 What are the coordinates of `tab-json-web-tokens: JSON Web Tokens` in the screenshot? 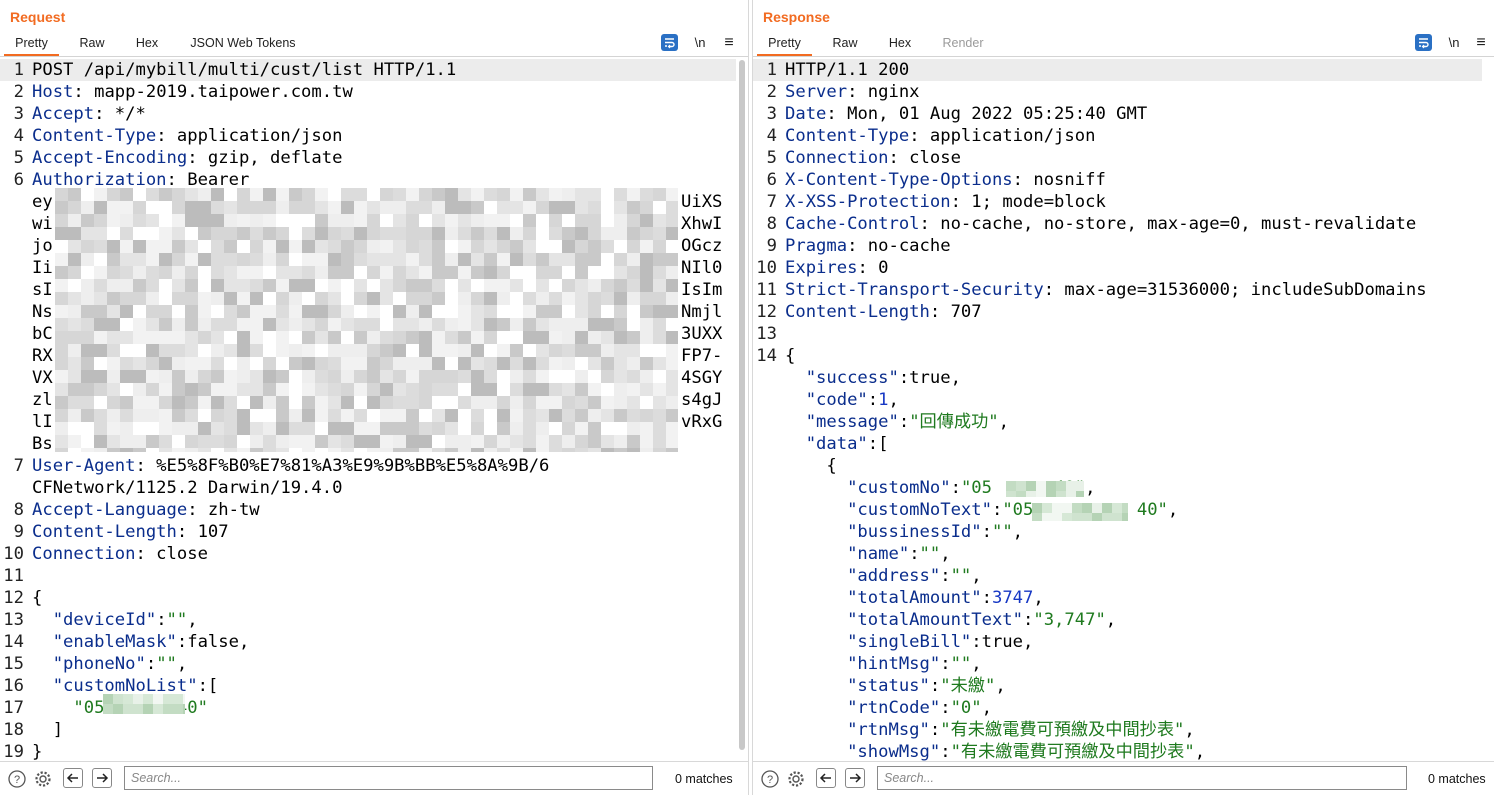 It's located at (243, 43).